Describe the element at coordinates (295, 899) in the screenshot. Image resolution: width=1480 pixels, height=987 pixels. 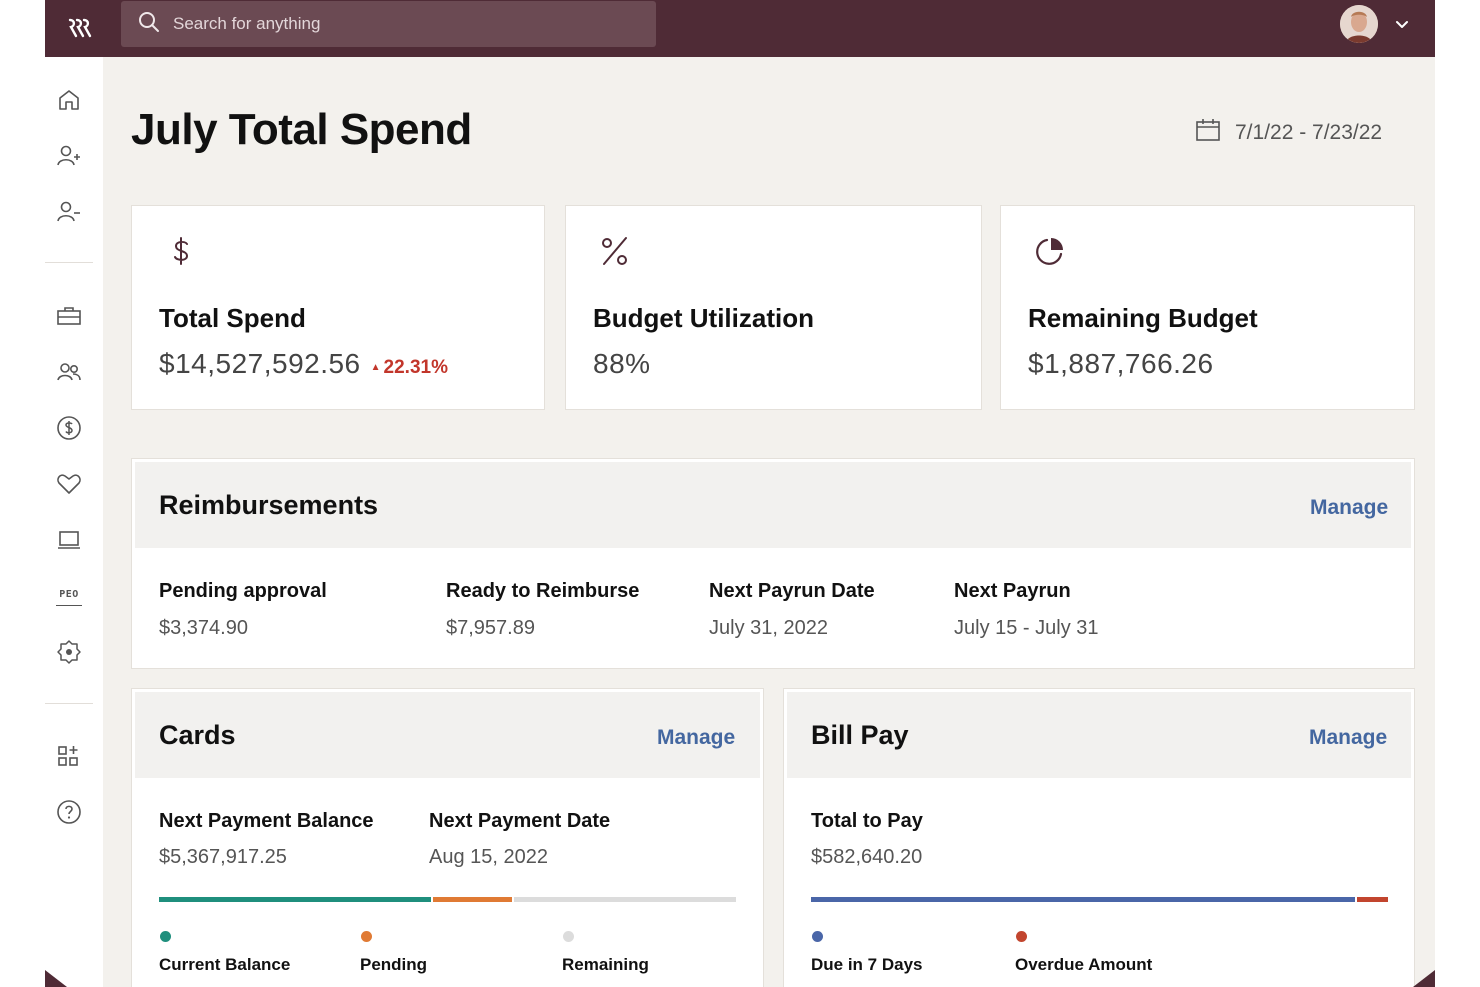
I see `bar-segment-current-balance` at that location.